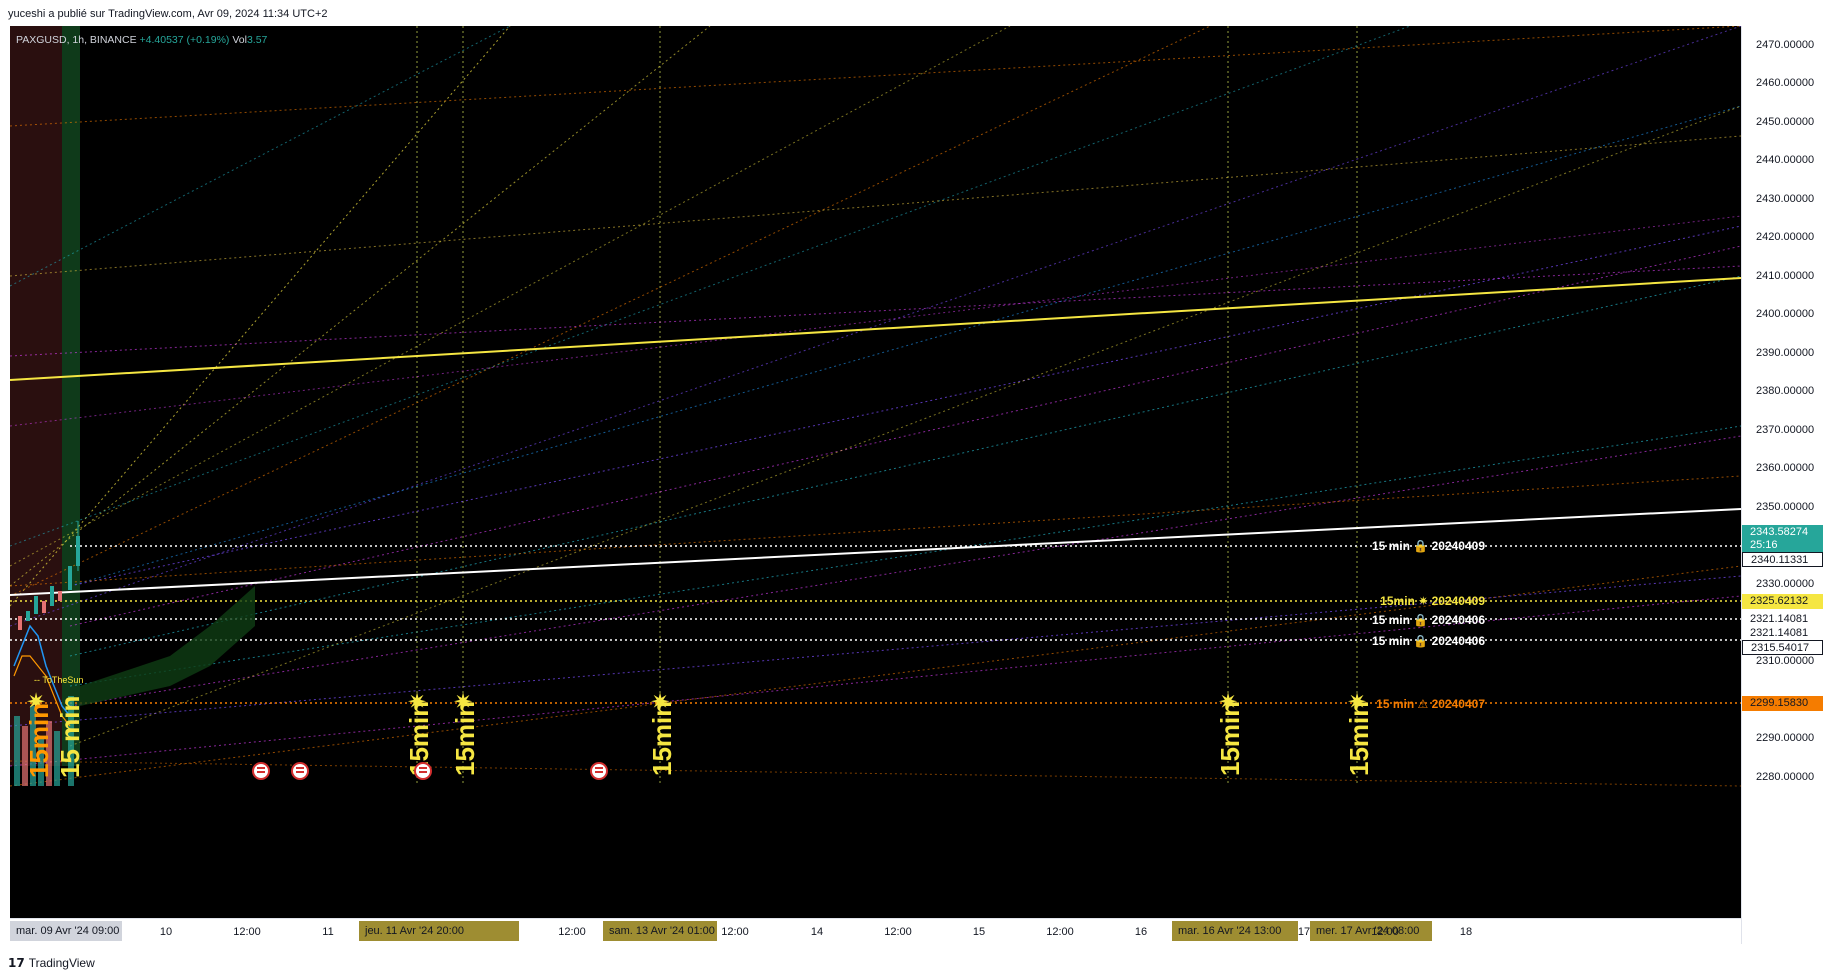  What do you see at coordinates (1785, 45) in the screenshot?
I see `price-tick: 2470.00000` at bounding box center [1785, 45].